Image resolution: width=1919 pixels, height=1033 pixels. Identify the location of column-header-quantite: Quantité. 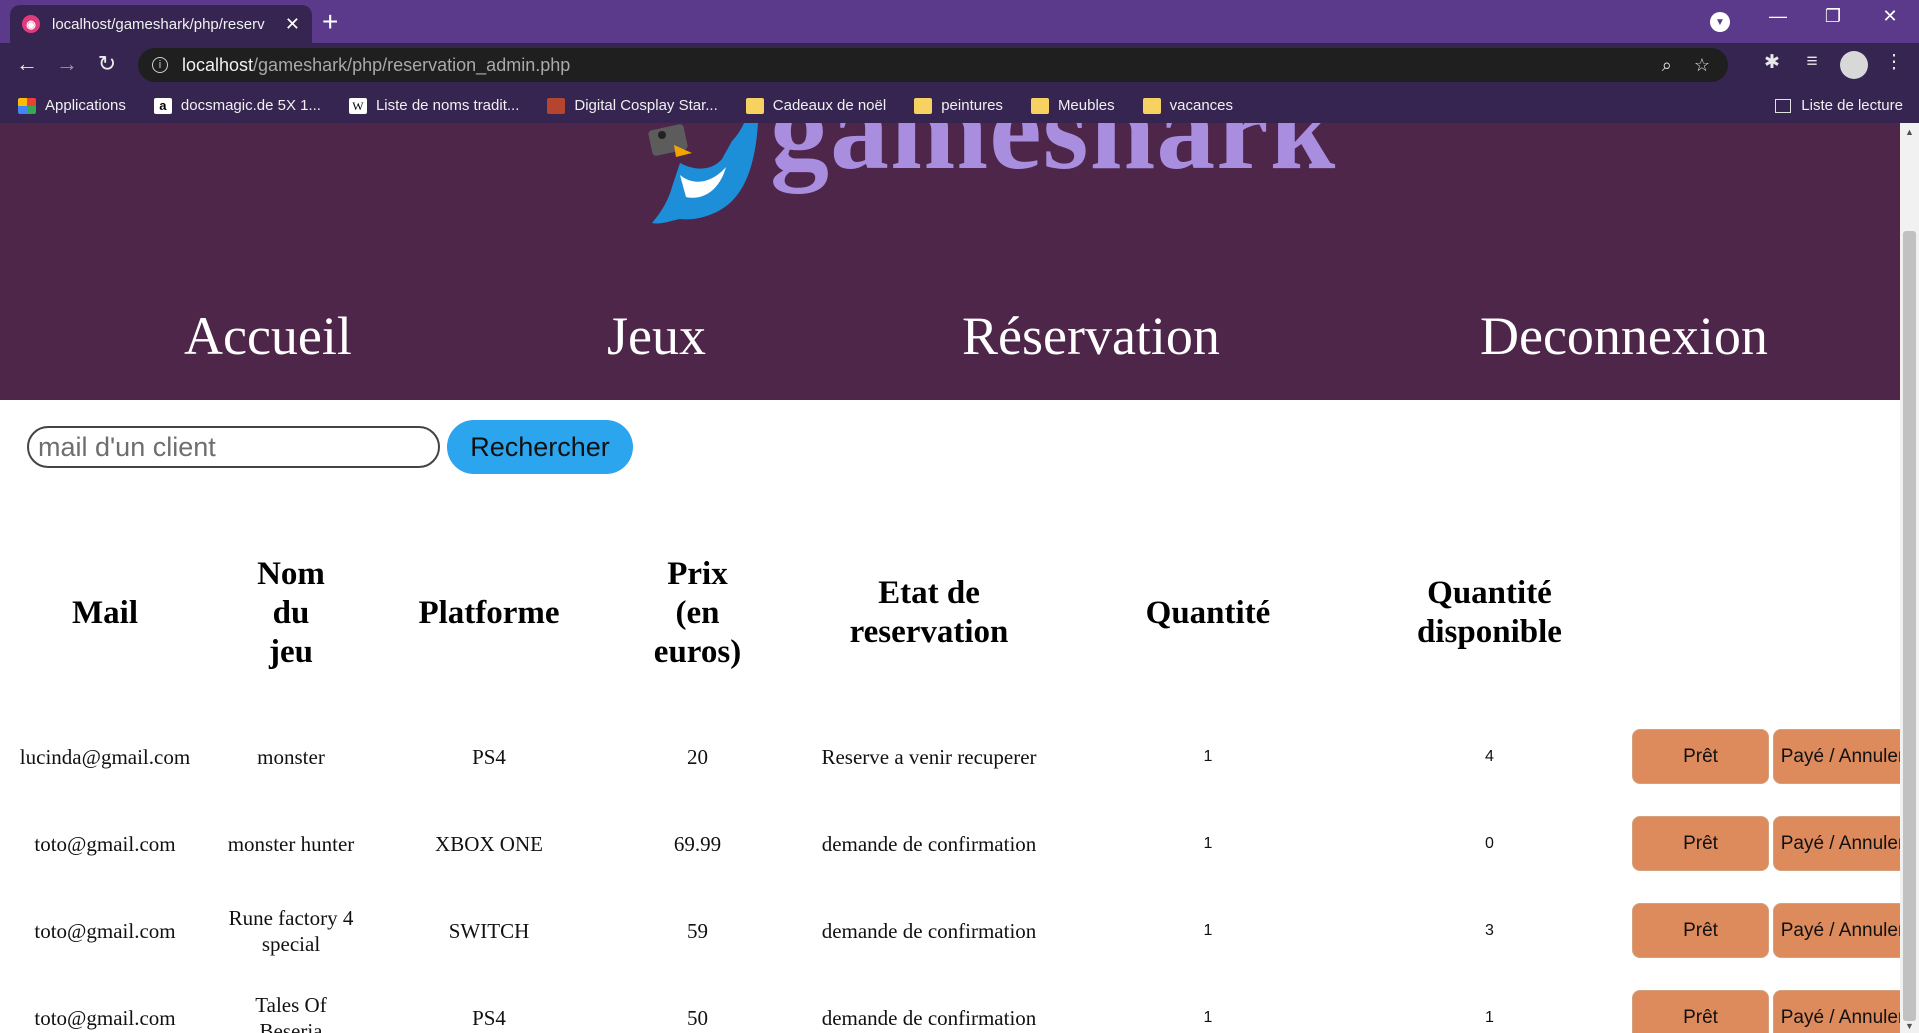
(1208, 612).